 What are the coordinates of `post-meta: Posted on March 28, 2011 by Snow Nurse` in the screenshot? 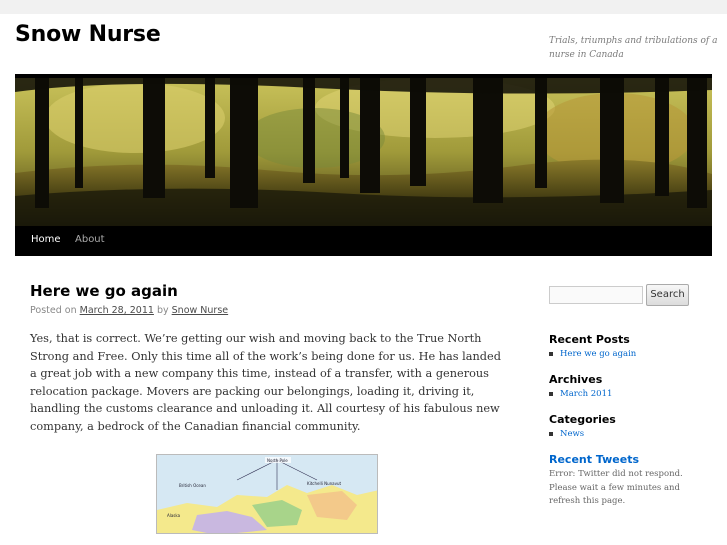 It's located at (129, 310).